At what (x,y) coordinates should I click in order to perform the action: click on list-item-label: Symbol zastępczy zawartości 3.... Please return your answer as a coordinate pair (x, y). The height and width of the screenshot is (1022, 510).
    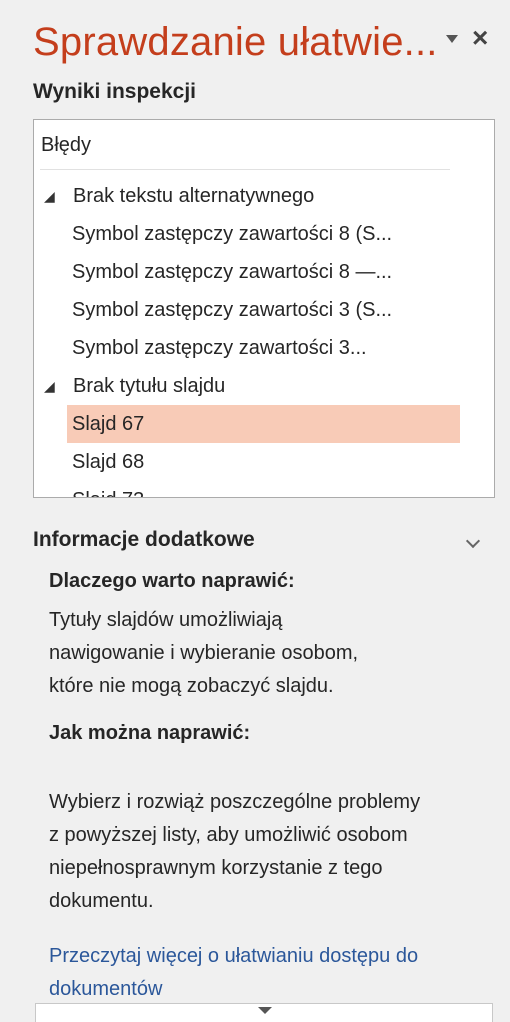
    Looking at the image, I should click on (219, 348).